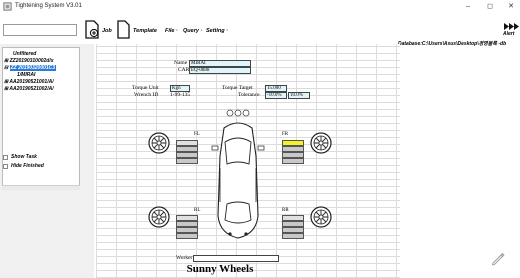 Image resolution: width=520 pixels, height=278 pixels. What do you see at coordinates (192, 31) in the screenshot?
I see `query-menu: Query ·` at bounding box center [192, 31].